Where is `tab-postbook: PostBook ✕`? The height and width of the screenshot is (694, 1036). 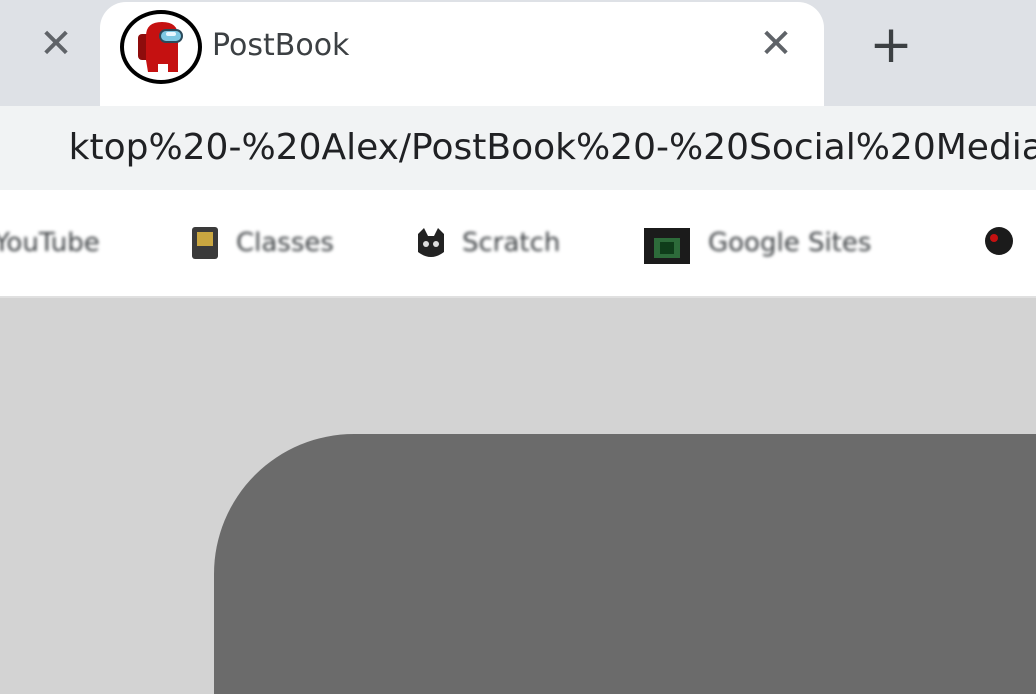
tab-postbook: PostBook ✕ is located at coordinates (462, 54).